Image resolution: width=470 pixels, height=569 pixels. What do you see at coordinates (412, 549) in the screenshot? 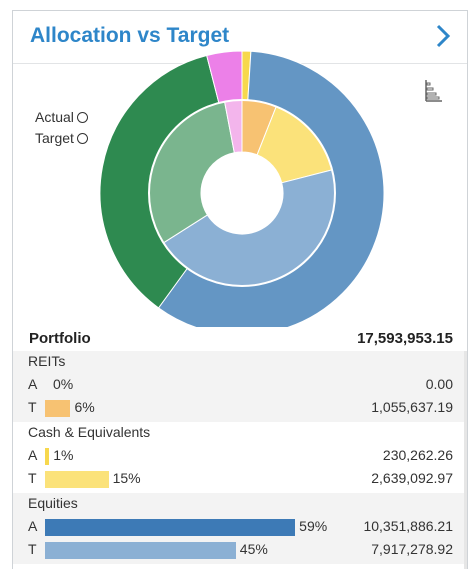
I see `target-amount: 7,917,278.92` at bounding box center [412, 549].